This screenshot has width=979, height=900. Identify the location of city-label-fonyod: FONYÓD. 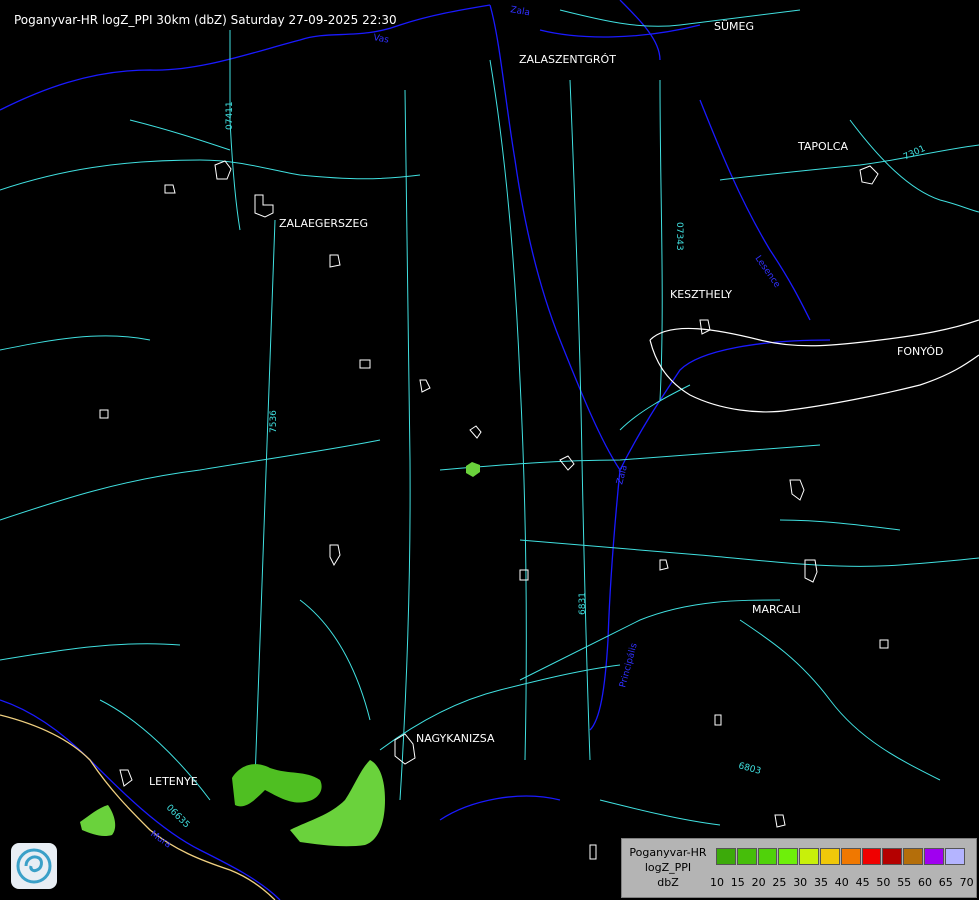
(920, 351).